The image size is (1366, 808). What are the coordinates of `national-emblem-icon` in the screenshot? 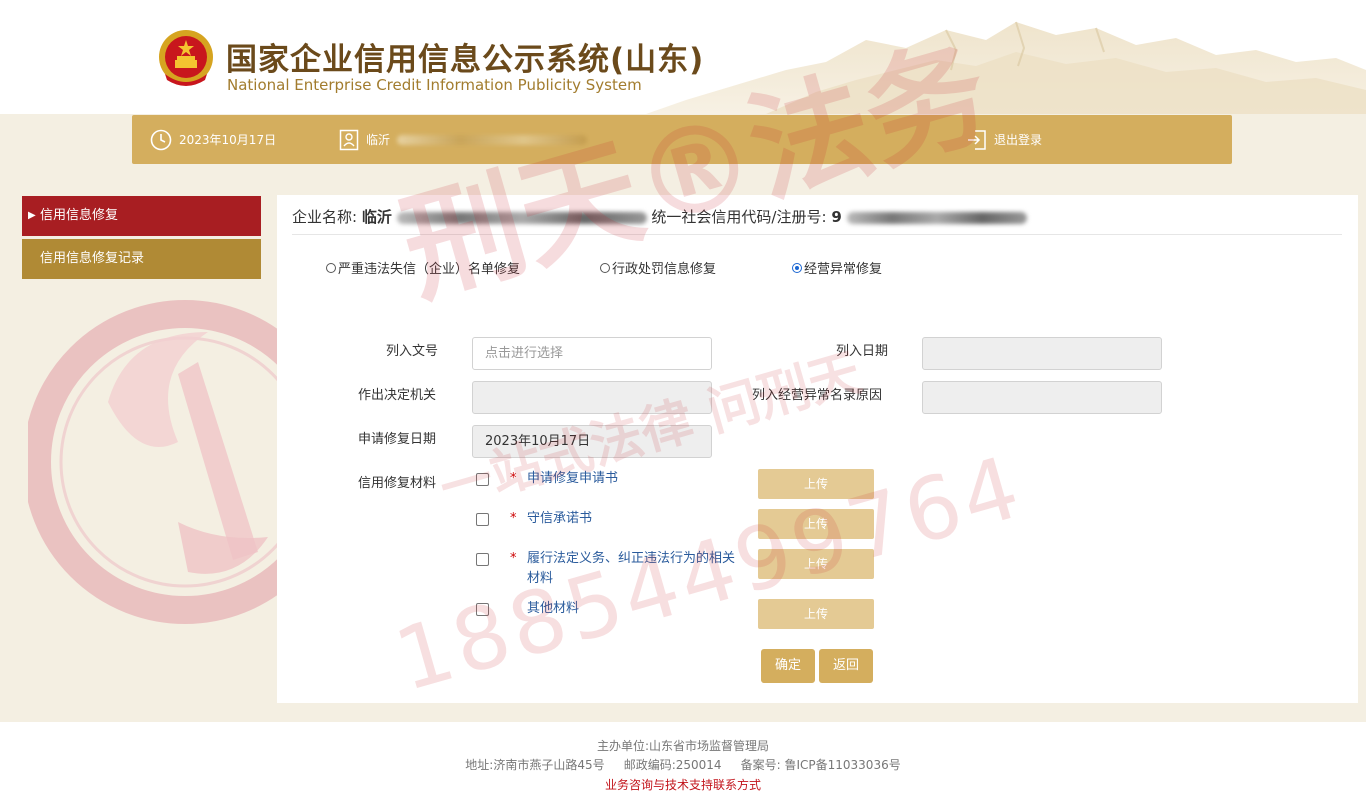 It's located at (186, 58).